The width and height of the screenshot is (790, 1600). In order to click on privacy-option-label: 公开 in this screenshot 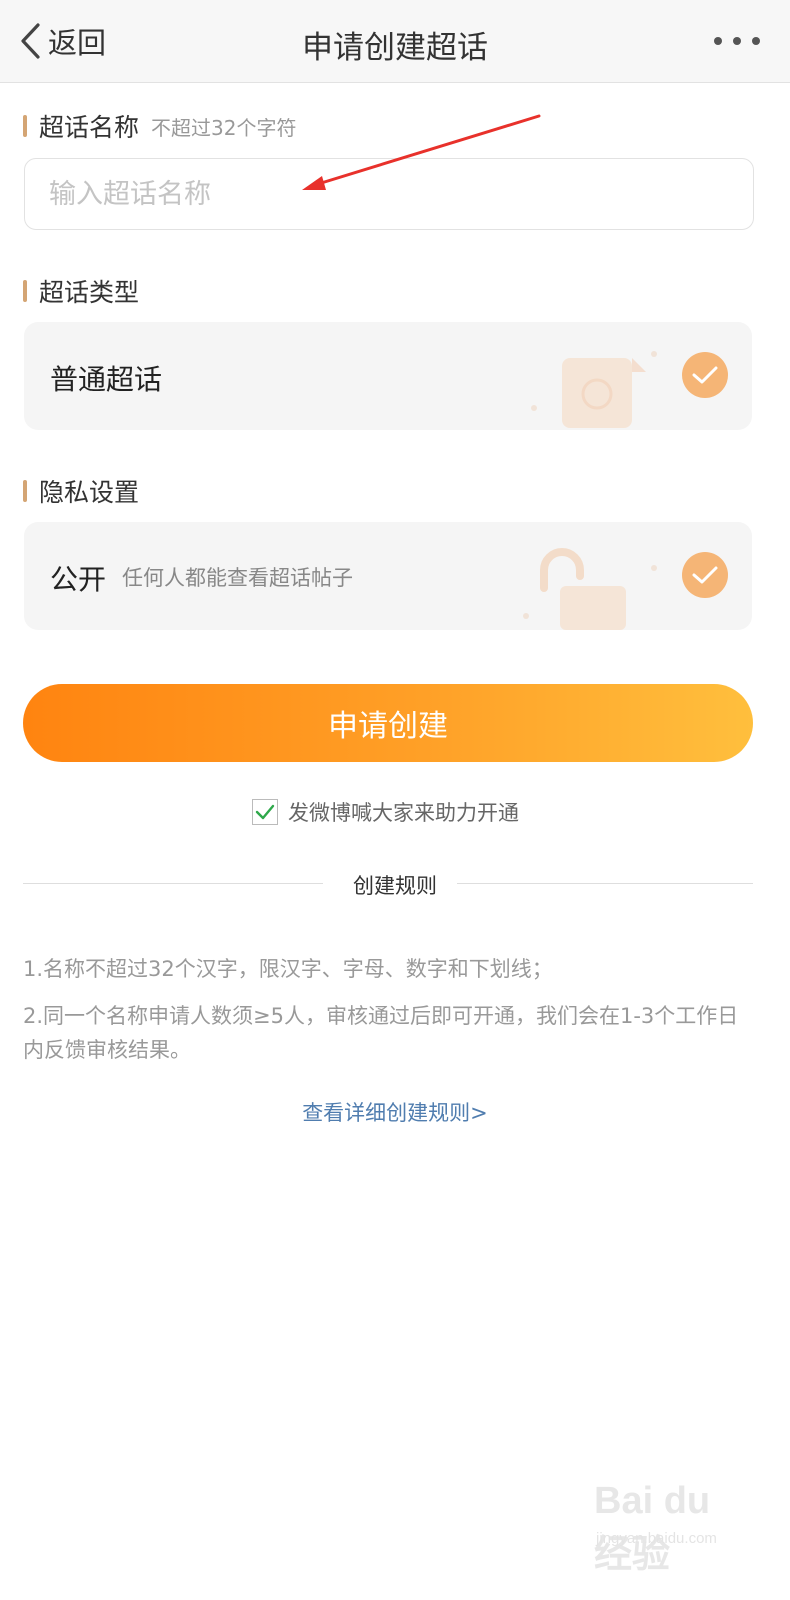, I will do `click(78, 579)`.